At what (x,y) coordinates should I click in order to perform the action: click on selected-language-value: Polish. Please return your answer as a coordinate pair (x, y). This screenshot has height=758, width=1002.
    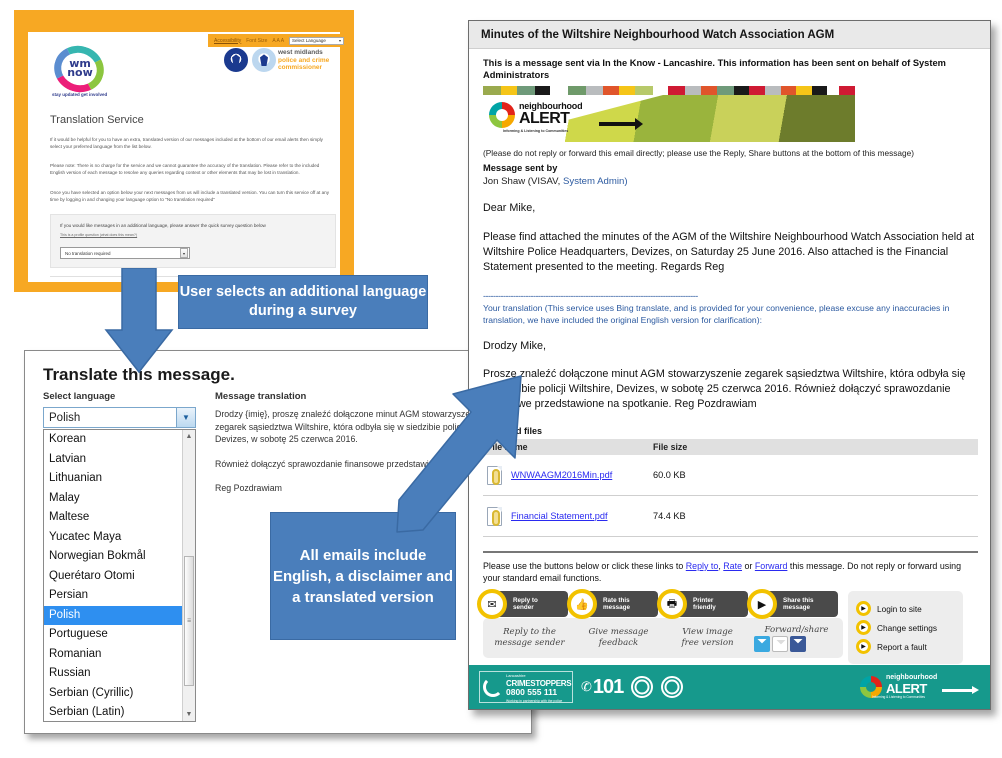
    Looking at the image, I should click on (65, 417).